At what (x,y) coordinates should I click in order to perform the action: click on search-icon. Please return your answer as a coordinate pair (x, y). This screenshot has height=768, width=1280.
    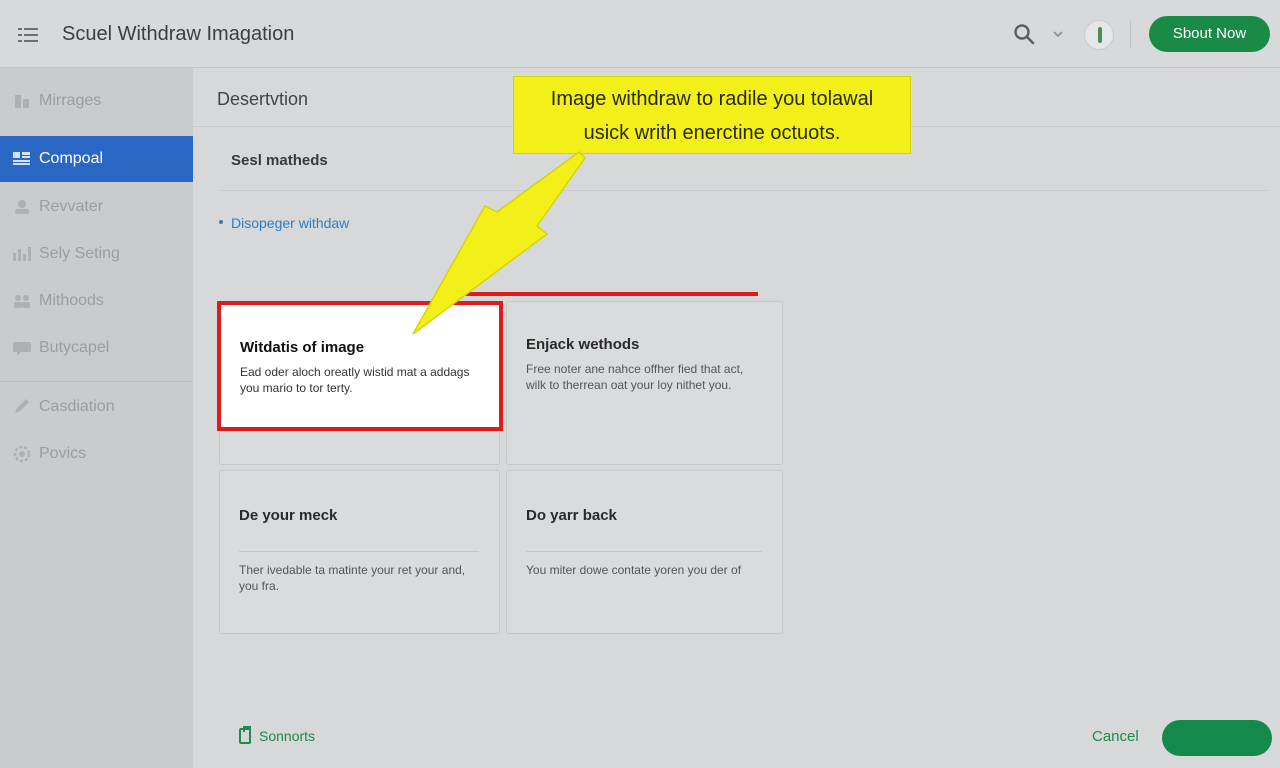
    Looking at the image, I should click on (1024, 34).